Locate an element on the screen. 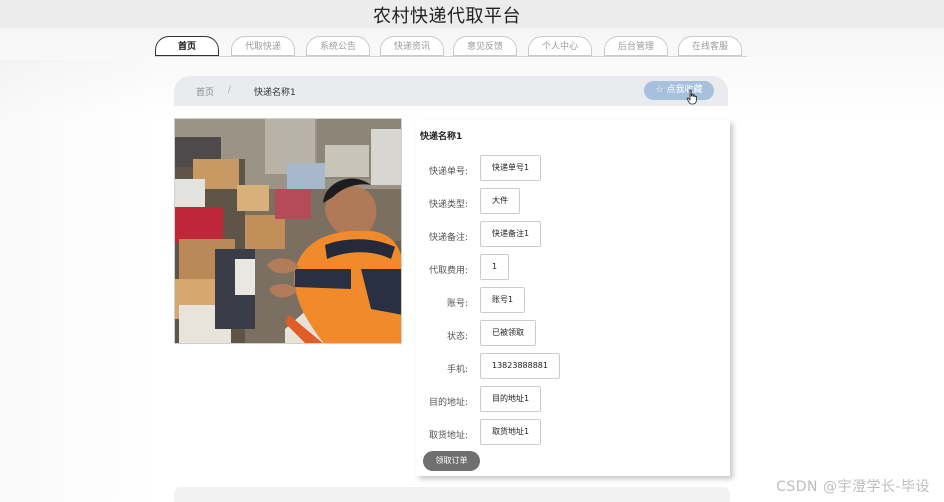 This screenshot has height=502, width=944. take-order-button: 领取订单 is located at coordinates (451, 461).